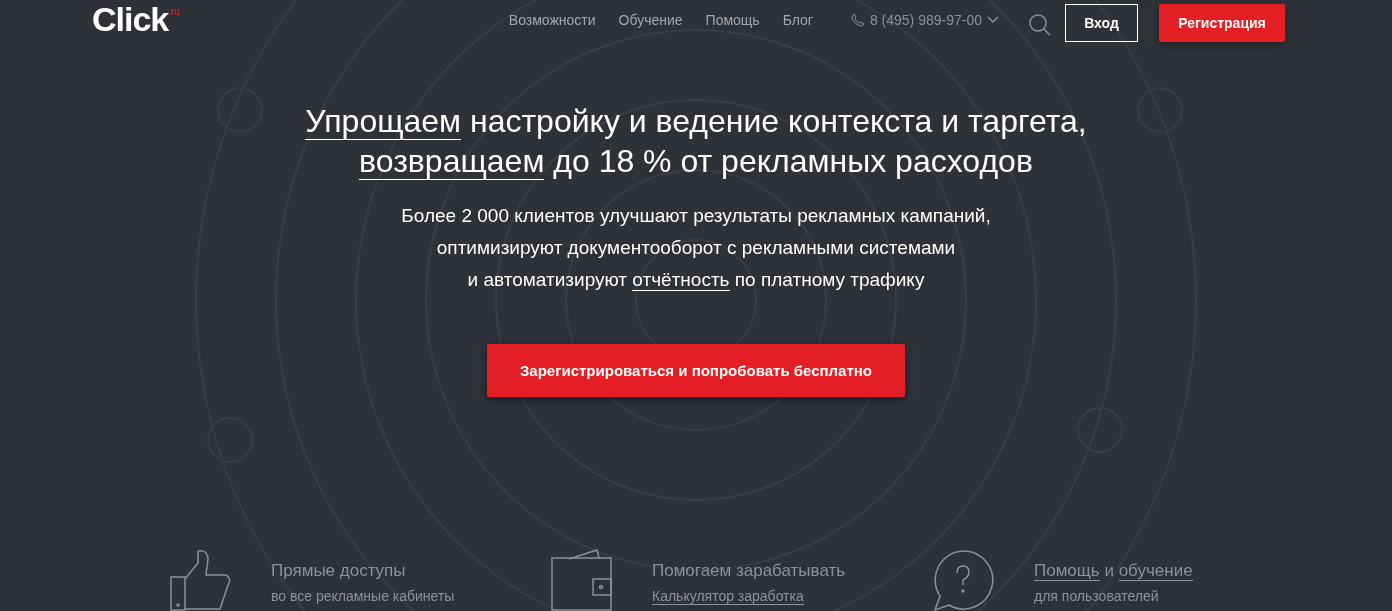  Describe the element at coordinates (924, 20) in the screenshot. I see `phone-link: 8 (495) 989-97-00` at that location.